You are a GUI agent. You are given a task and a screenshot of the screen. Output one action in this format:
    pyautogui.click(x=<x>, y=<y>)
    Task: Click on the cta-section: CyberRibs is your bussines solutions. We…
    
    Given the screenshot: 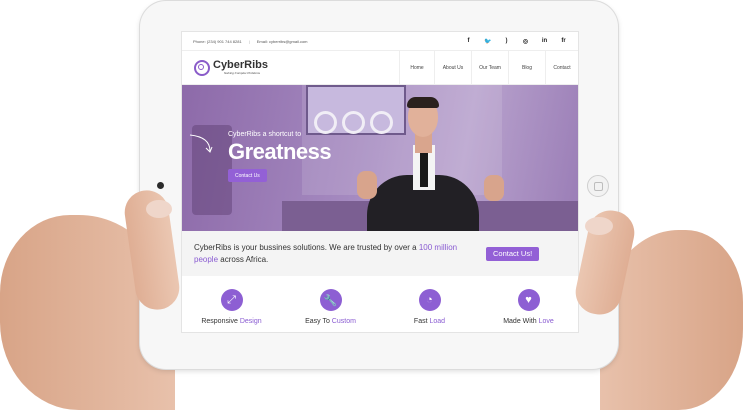 What is the action you would take?
    pyautogui.click(x=380, y=253)
    